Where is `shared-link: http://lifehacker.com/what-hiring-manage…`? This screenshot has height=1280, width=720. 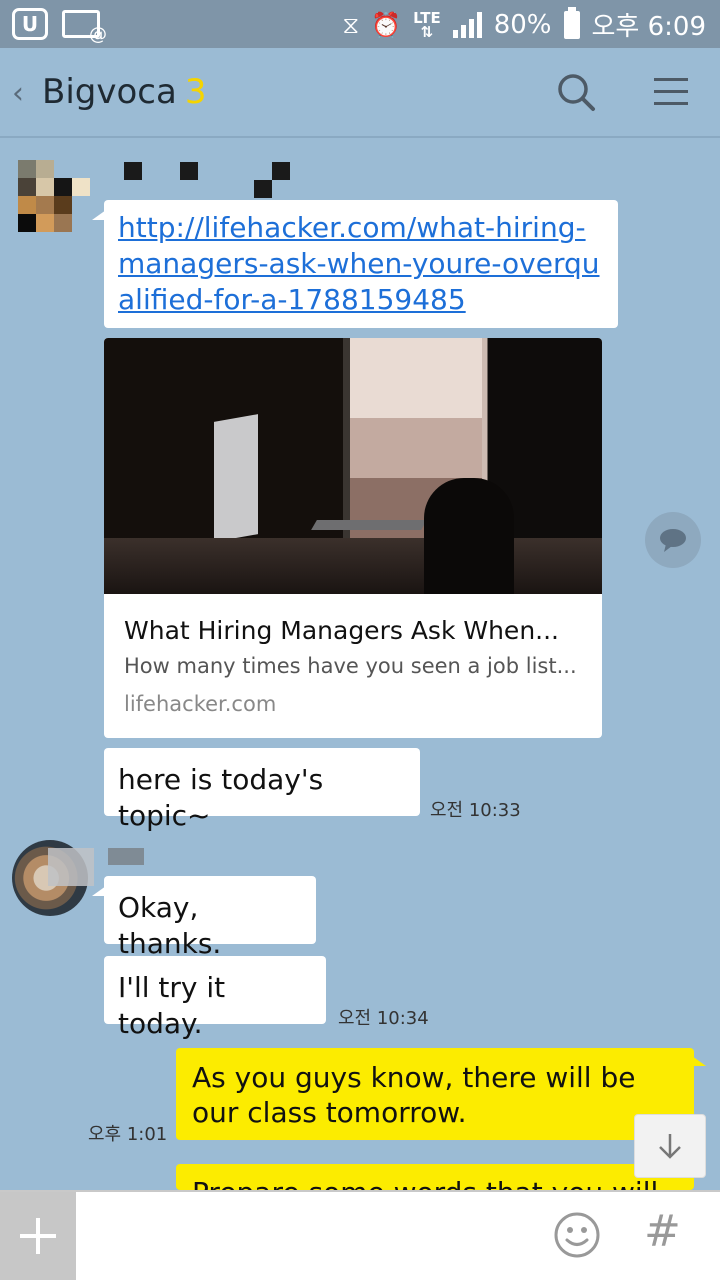 shared-link: http://lifehacker.com/what-hiring-manage… is located at coordinates (359, 263).